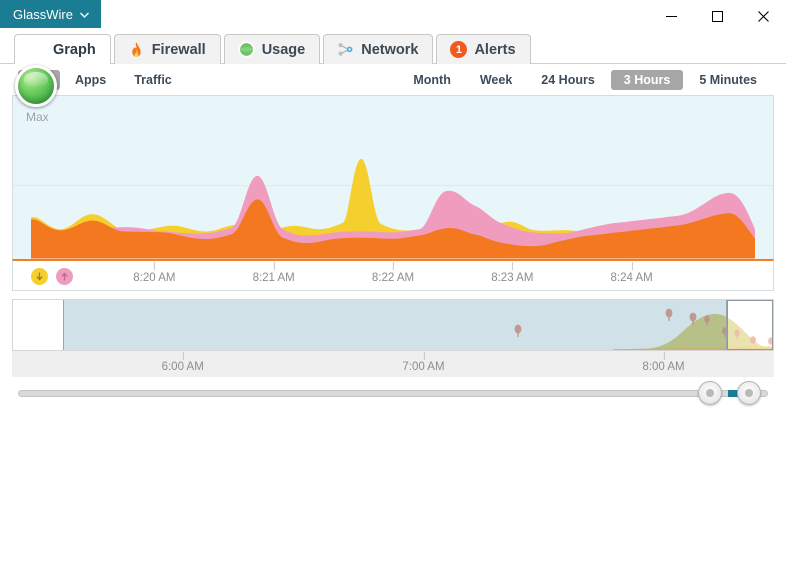 The height and width of the screenshot is (569, 786). I want to click on chevron-down-icon, so click(84, 15).